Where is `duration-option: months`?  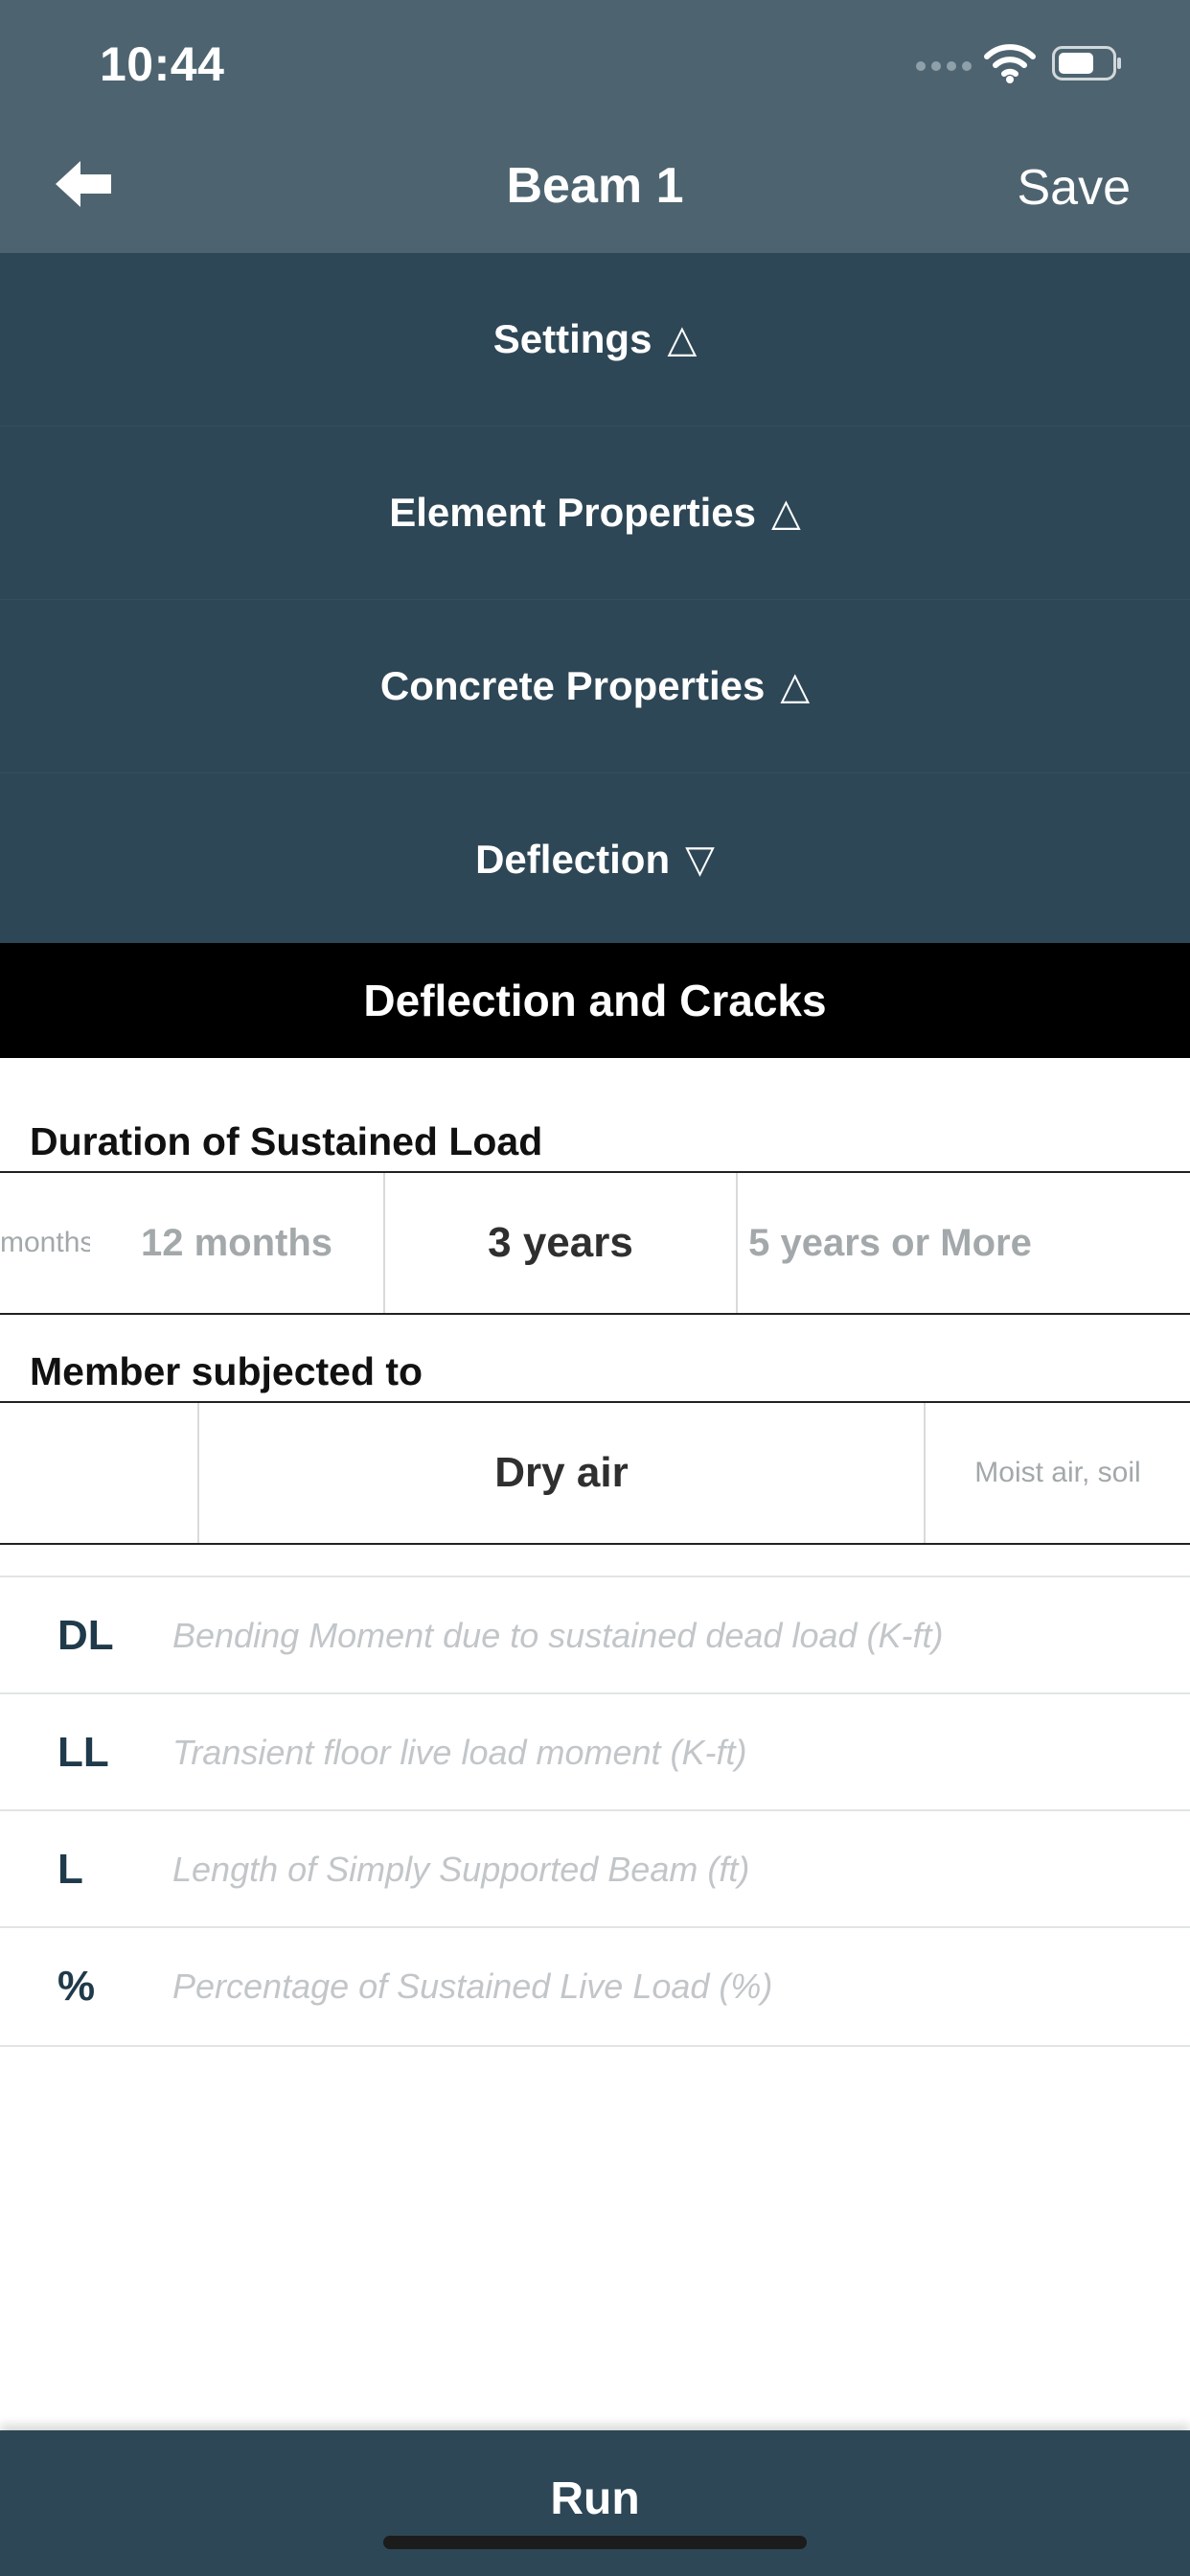
duration-option: months is located at coordinates (45, 1243).